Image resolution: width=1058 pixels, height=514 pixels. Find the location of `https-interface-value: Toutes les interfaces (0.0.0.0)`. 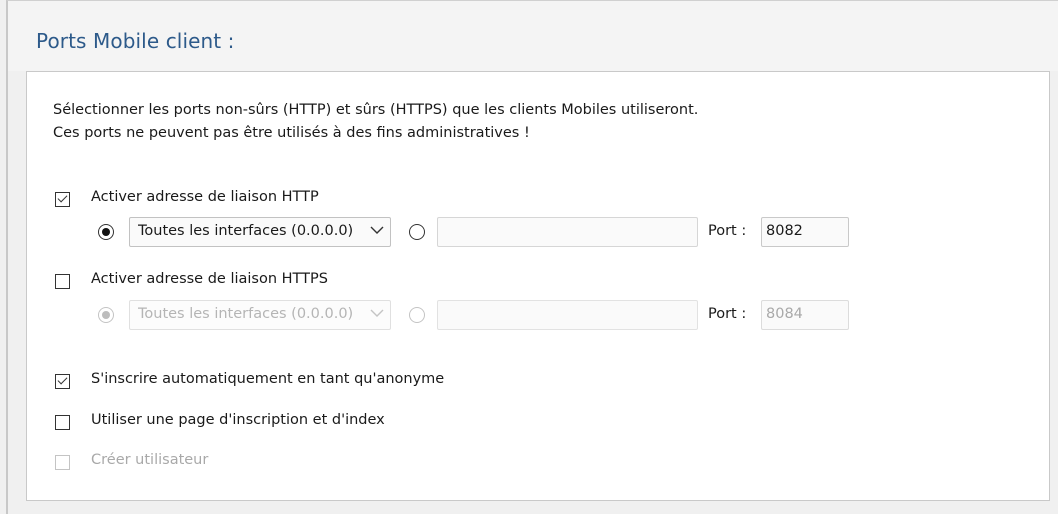

https-interface-value: Toutes les interfaces (0.0.0.0) is located at coordinates (246, 314).